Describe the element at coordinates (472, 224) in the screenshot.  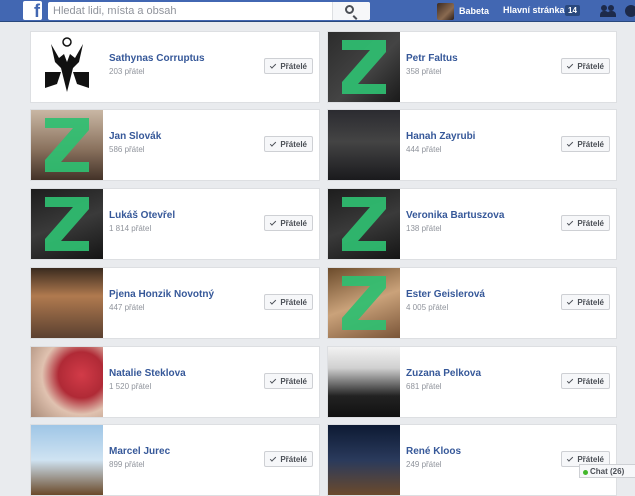
I see `friend-card: Veronika Bartuszova 138 přátel Přátelé` at that location.